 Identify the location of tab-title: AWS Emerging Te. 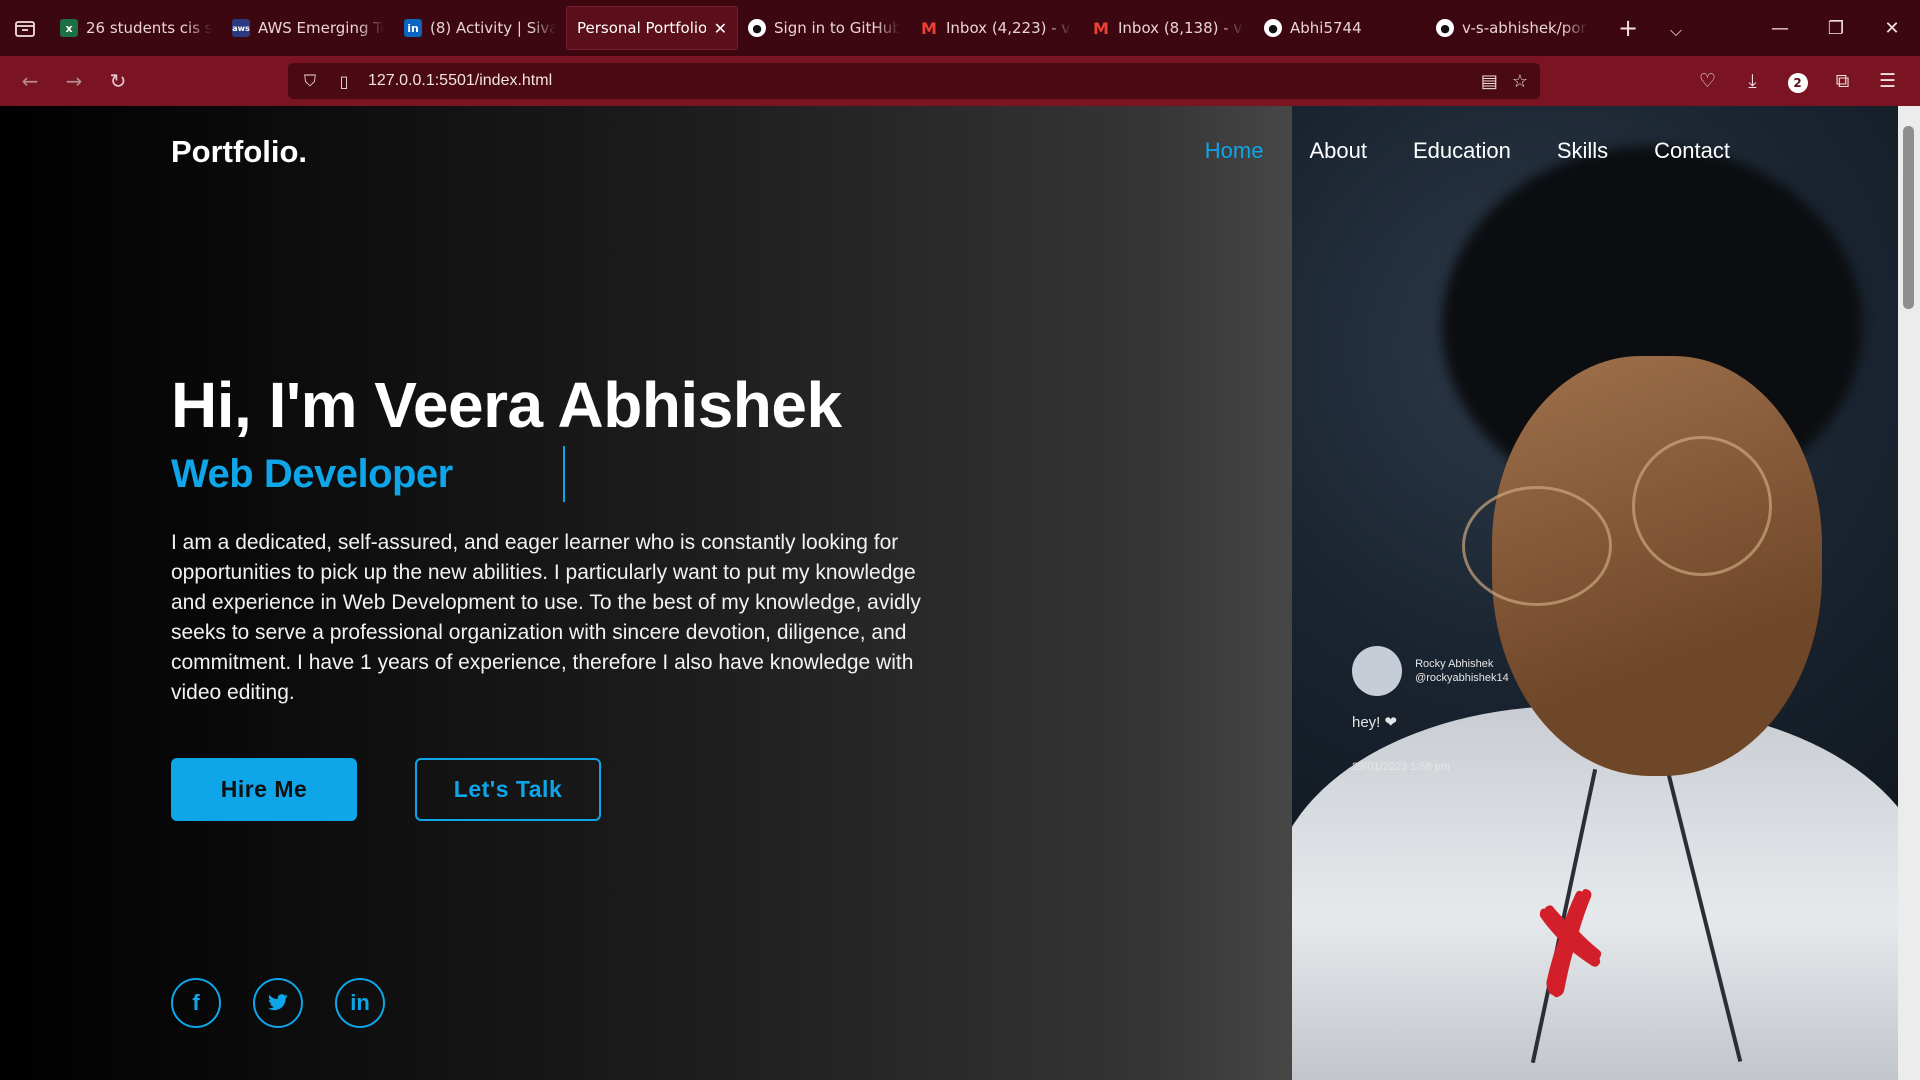
(321, 28).